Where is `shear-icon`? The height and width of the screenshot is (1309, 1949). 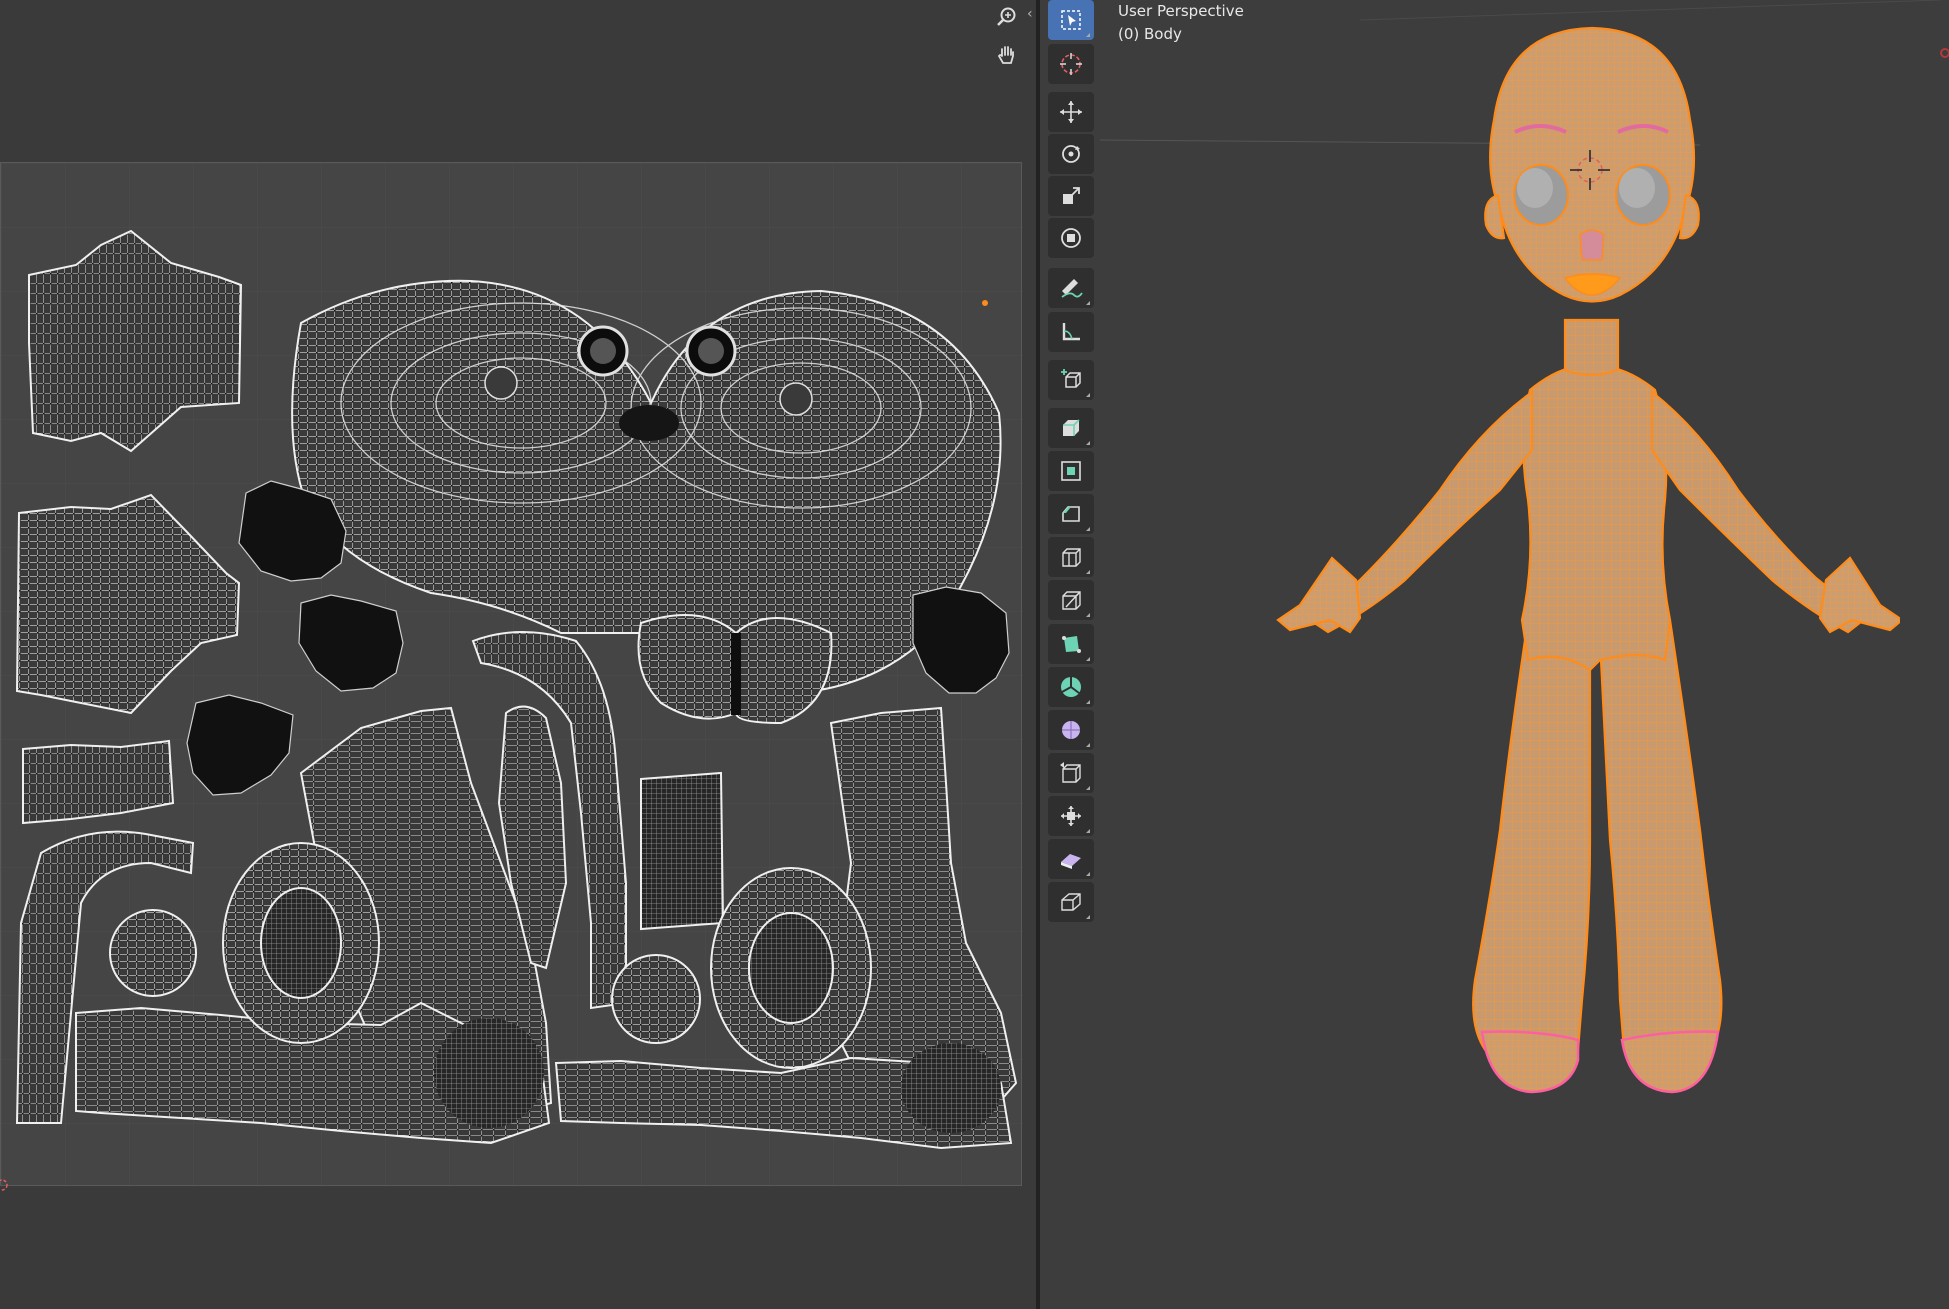
shear-icon is located at coordinates (1071, 859).